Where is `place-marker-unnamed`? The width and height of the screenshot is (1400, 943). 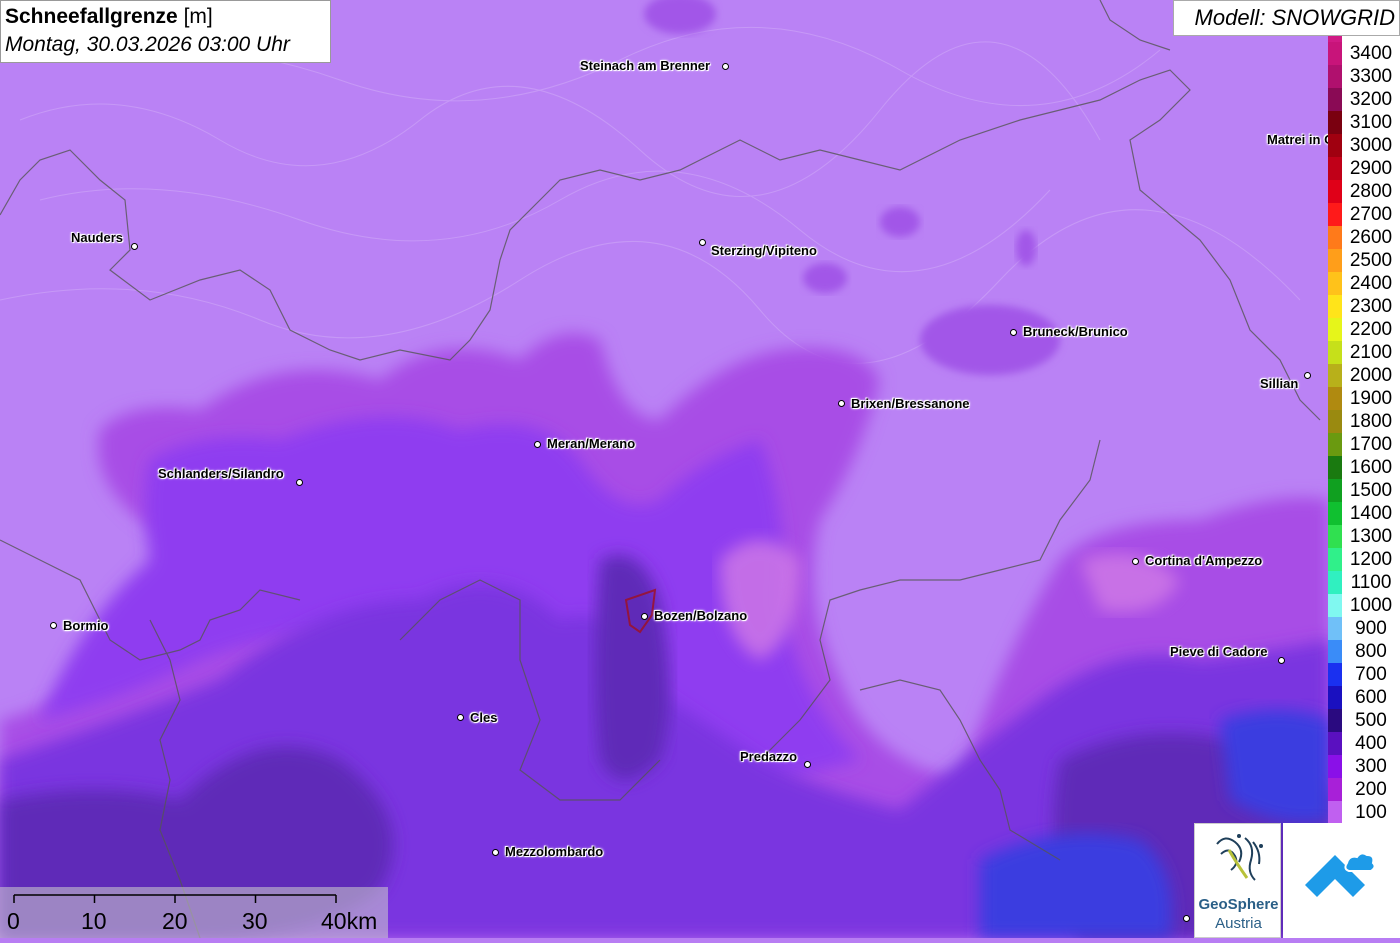
place-marker-unnamed is located at coordinates (1186, 918).